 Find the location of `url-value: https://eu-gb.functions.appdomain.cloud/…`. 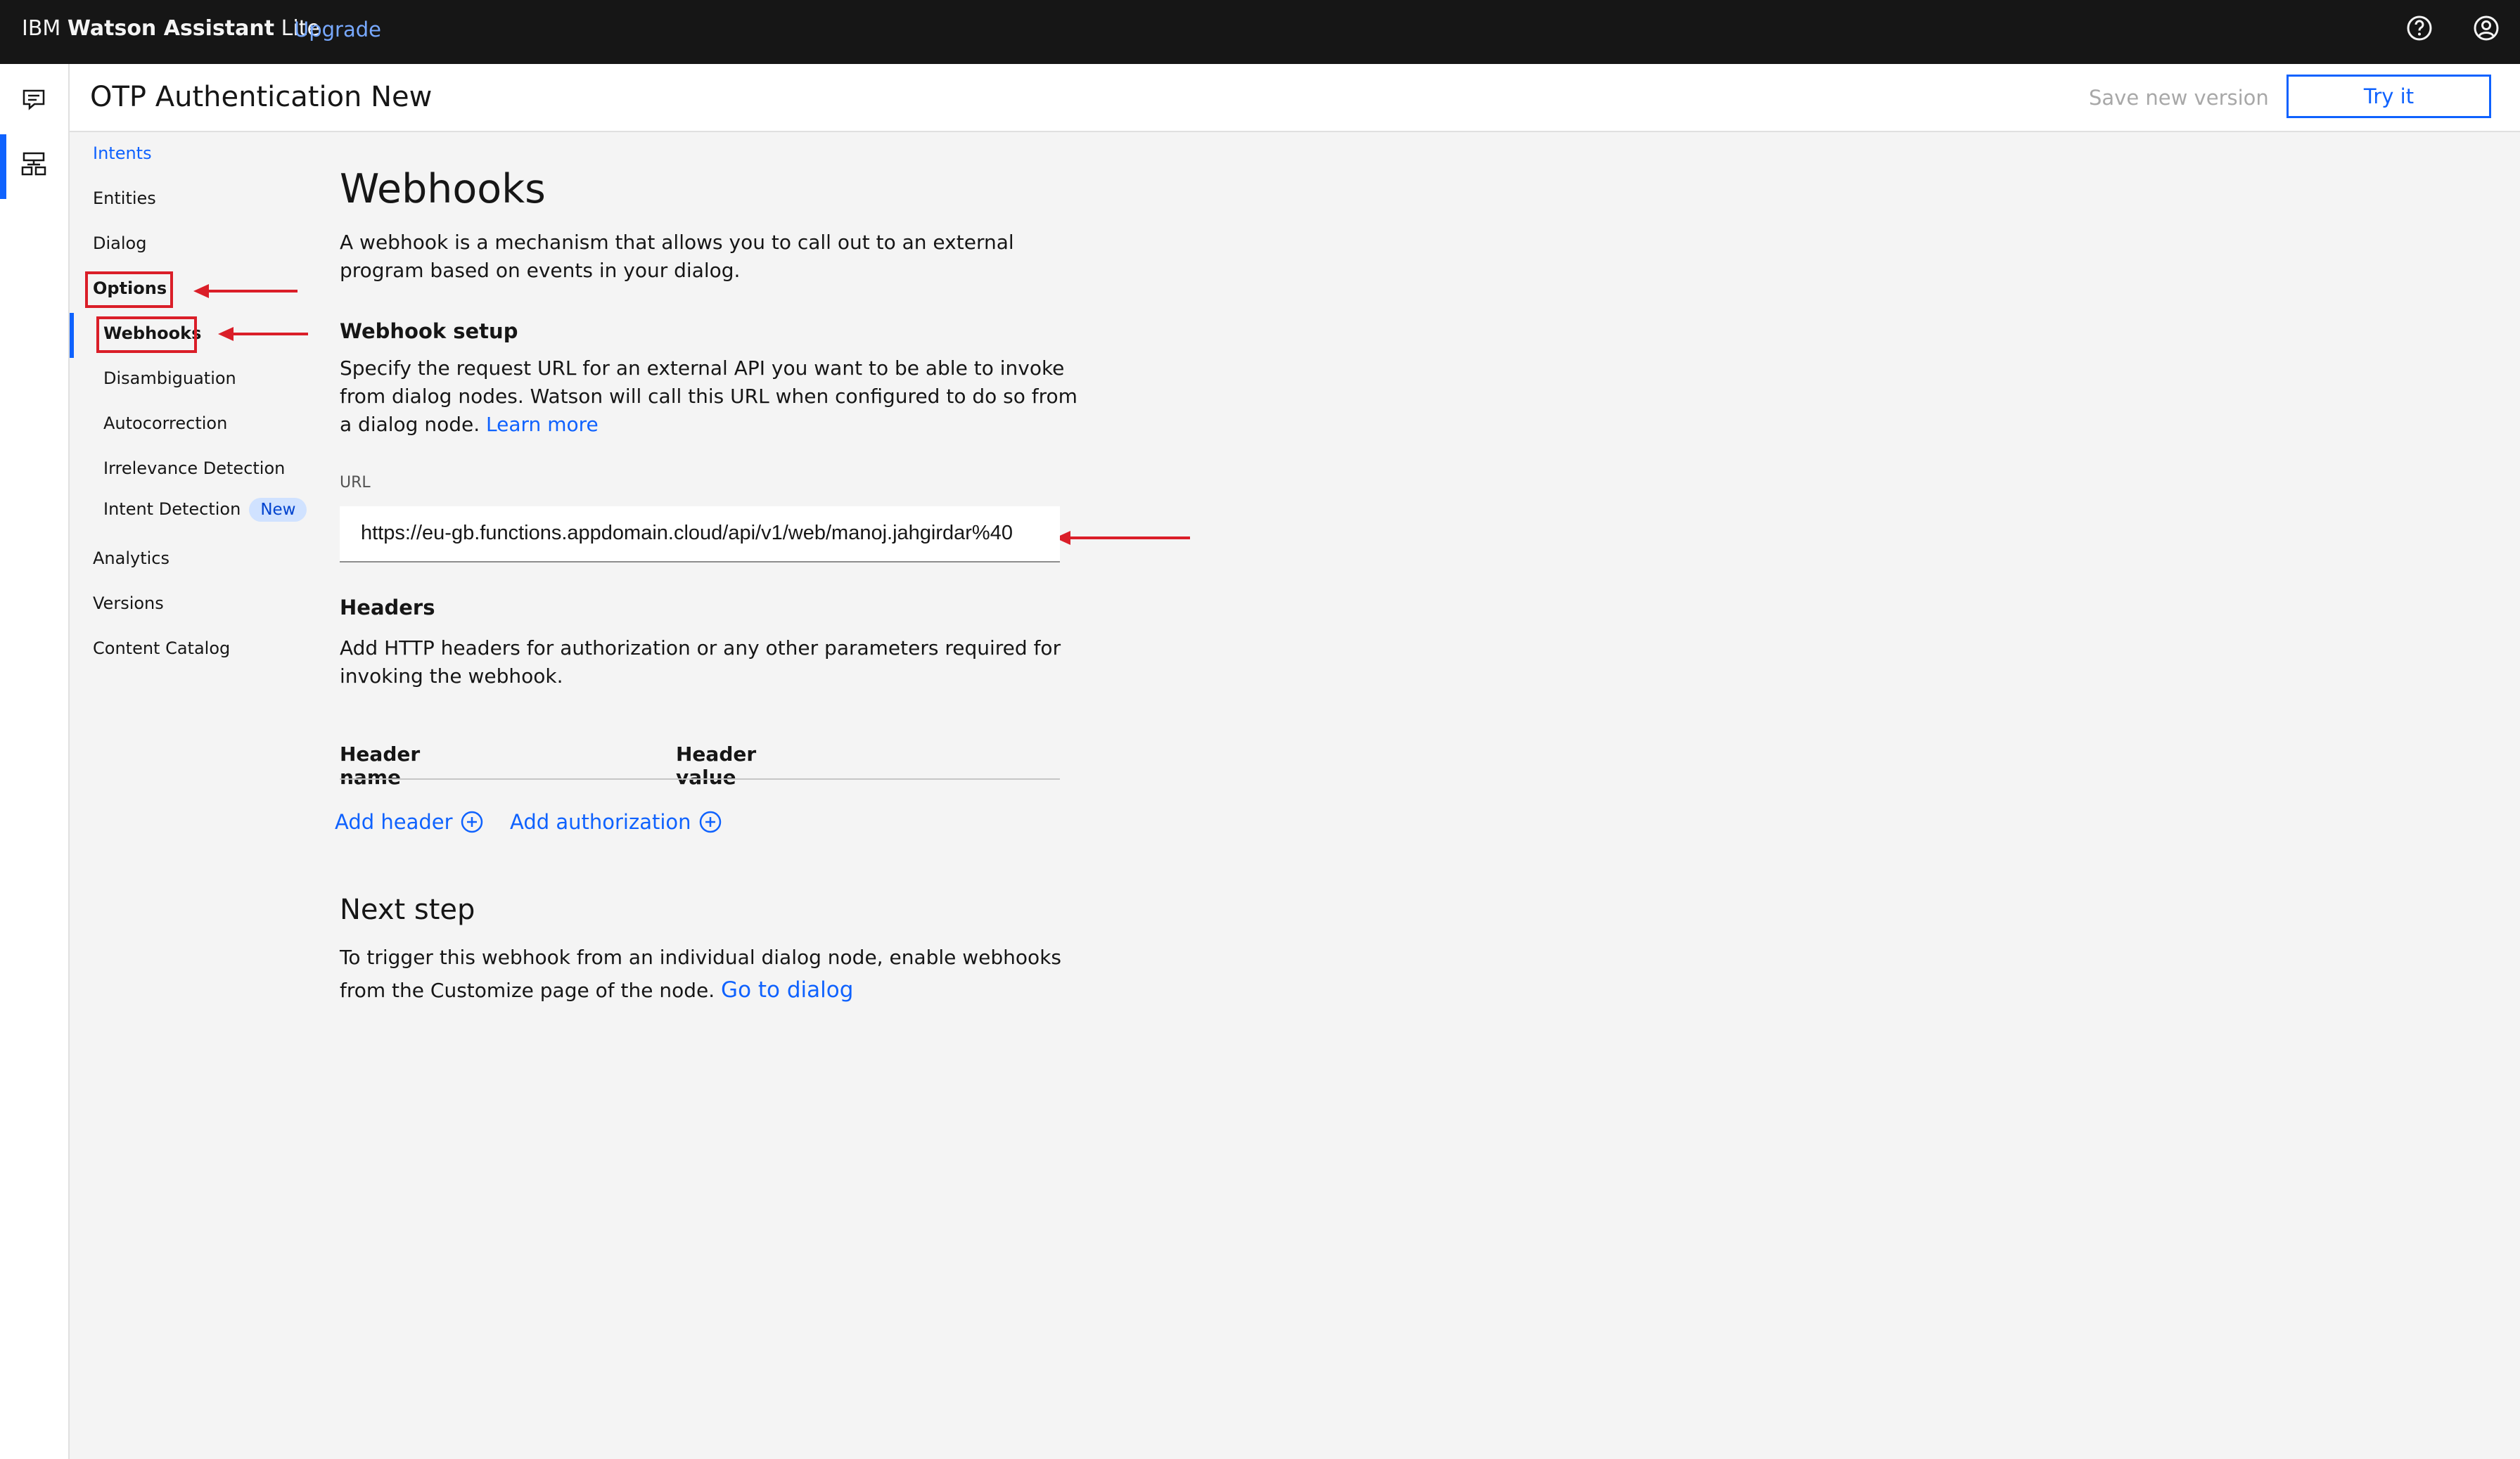

url-value: https://eu-gb.functions.appdomain.cloud/… is located at coordinates (687, 533).